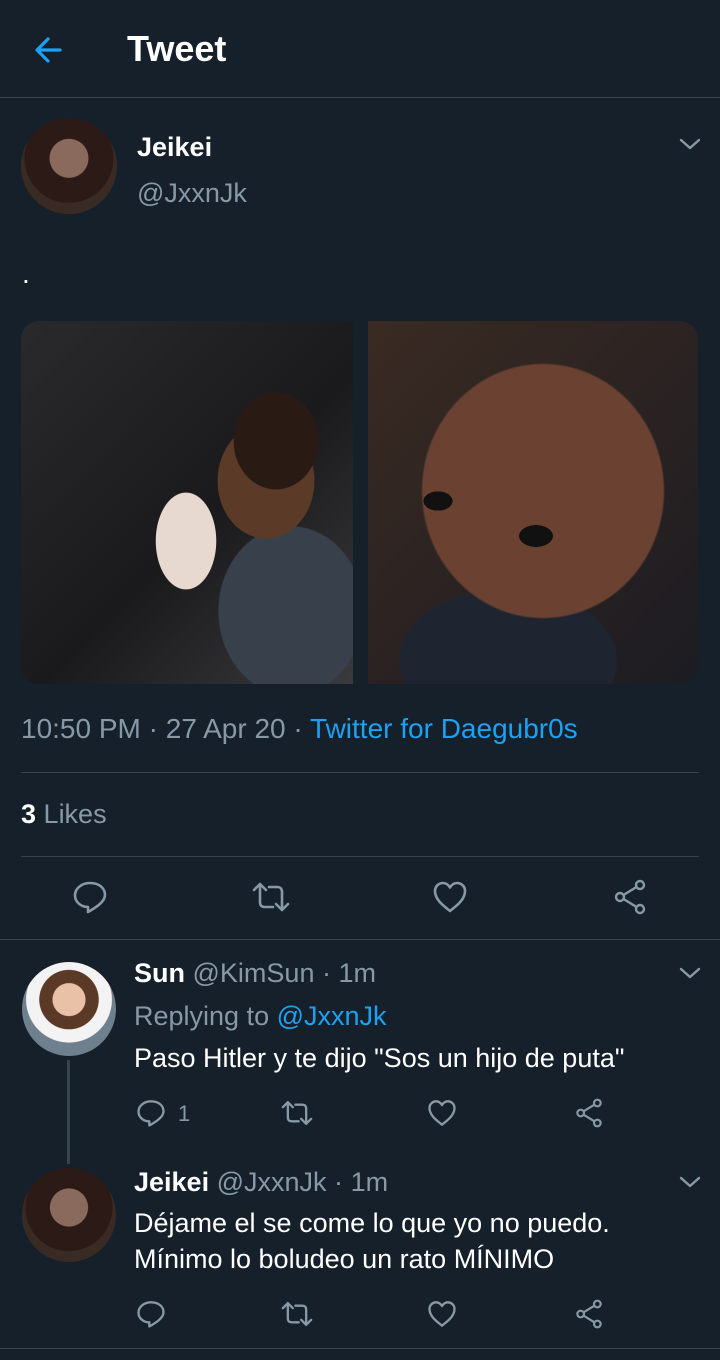  I want to click on likes-label: Likes, so click(75, 814).